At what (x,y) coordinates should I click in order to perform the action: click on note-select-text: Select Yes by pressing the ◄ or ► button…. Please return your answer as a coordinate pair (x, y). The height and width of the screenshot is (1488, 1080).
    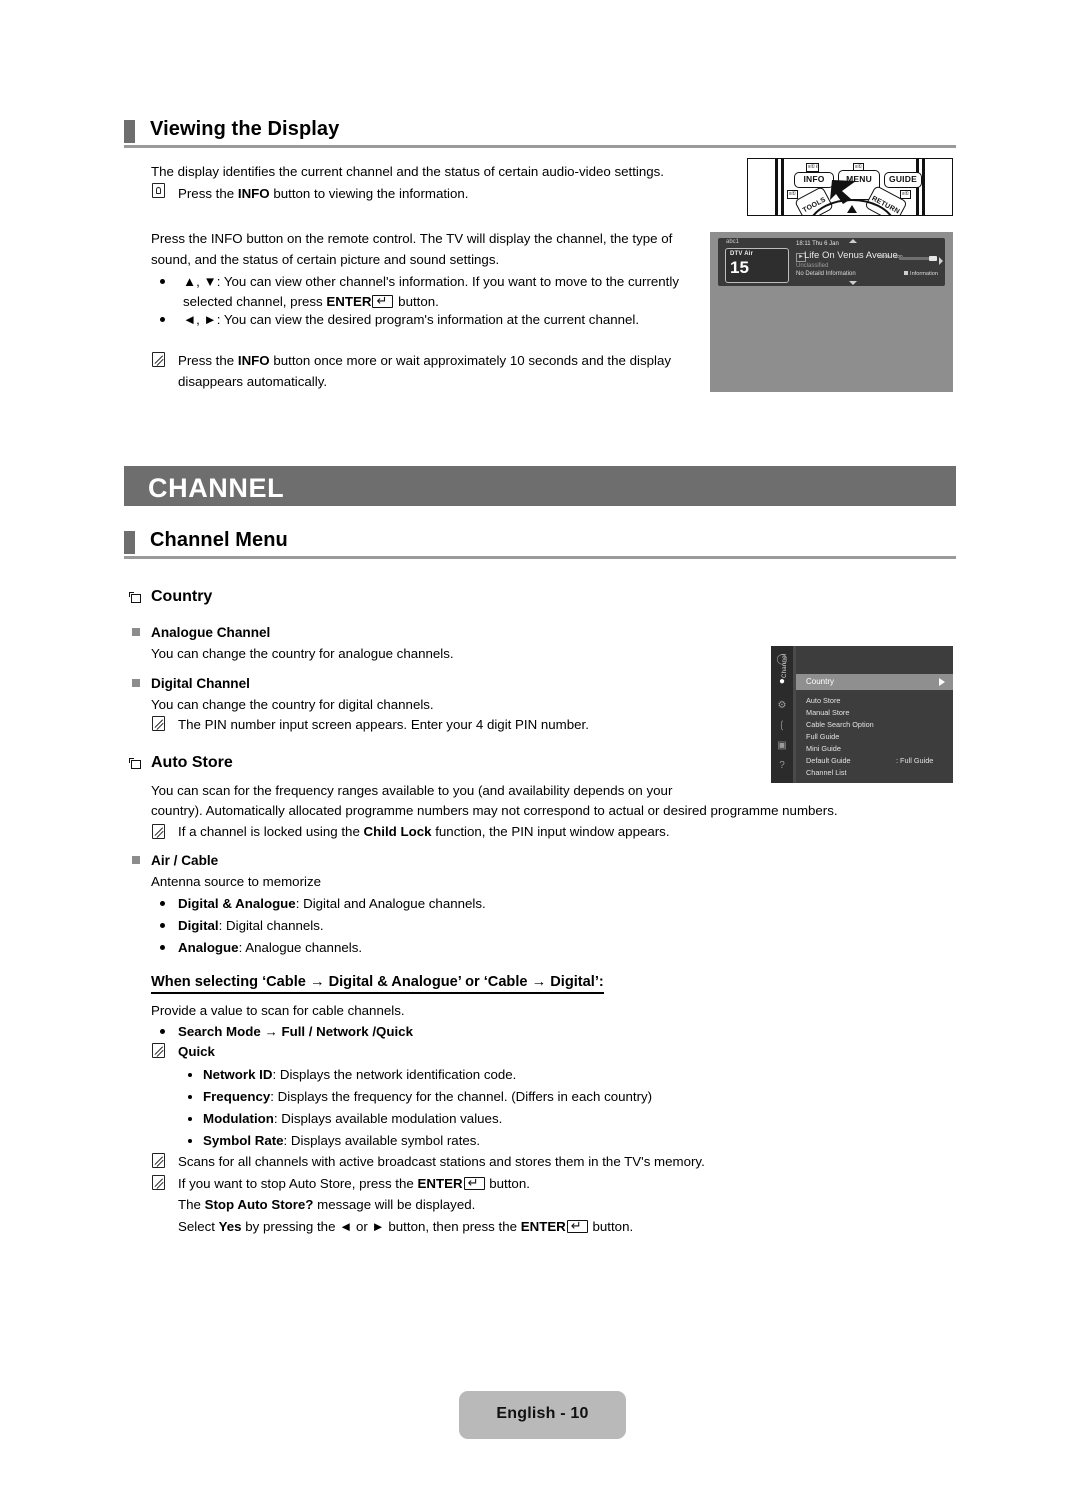
    Looking at the image, I should click on (405, 1227).